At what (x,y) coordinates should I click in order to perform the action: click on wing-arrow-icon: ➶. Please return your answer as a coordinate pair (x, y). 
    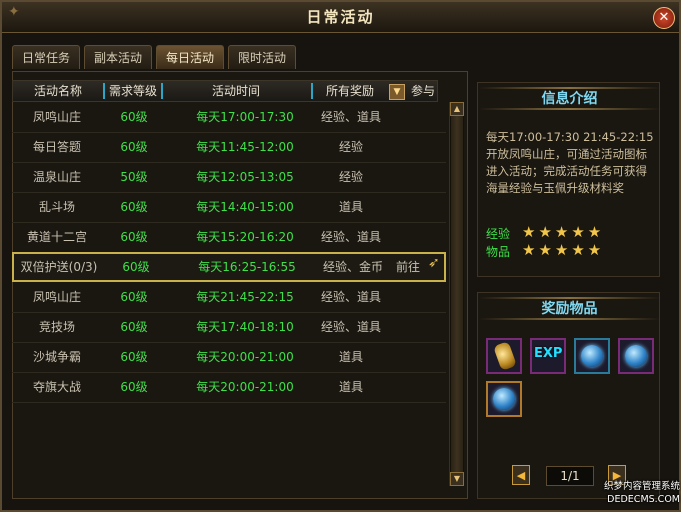
    Looking at the image, I should click on (437, 264).